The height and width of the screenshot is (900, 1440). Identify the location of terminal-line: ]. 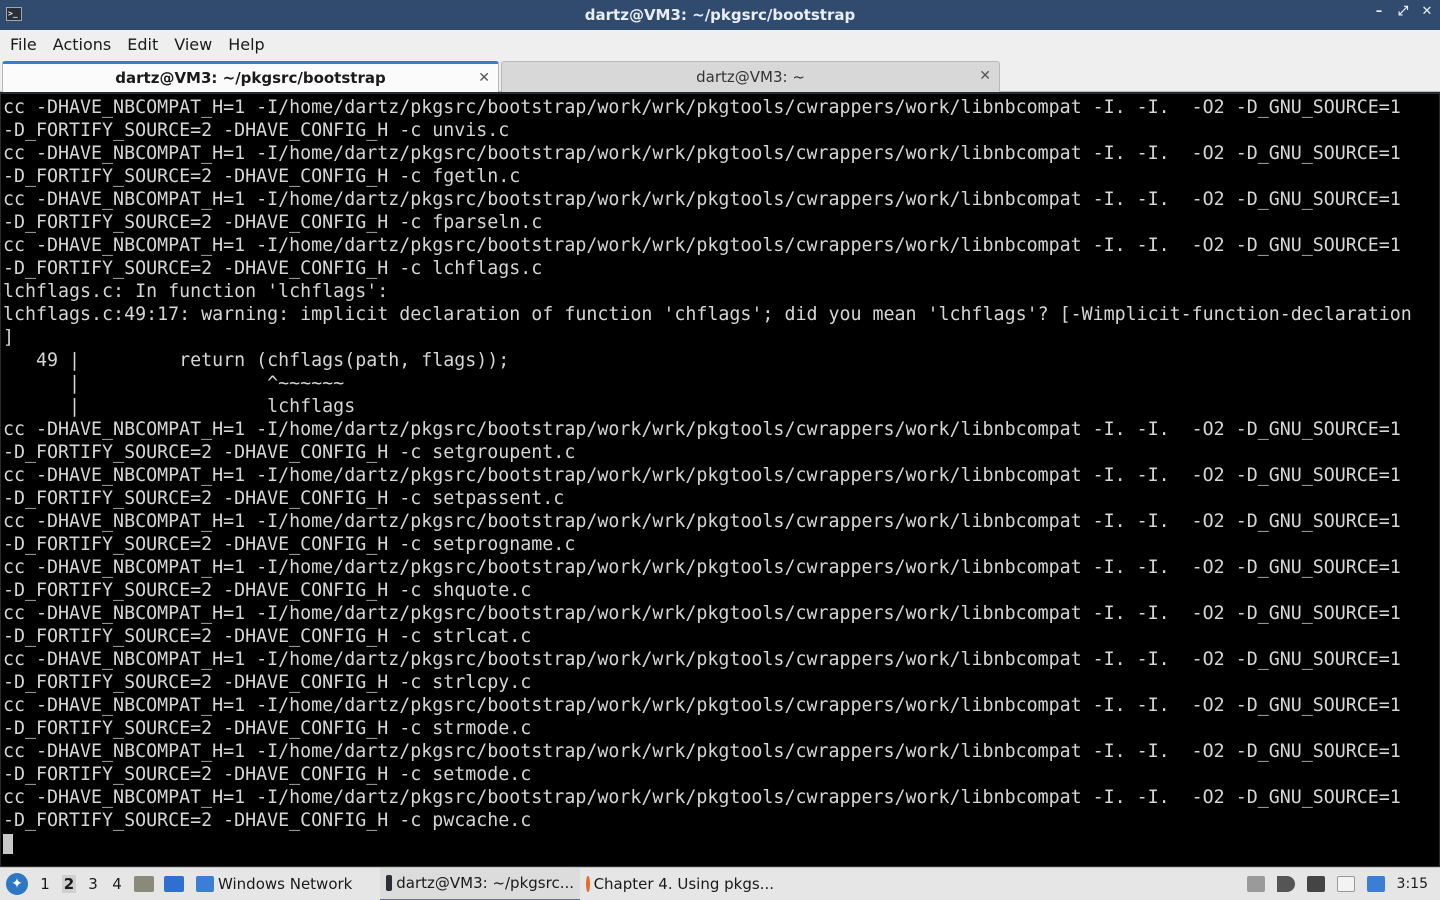
(9, 337).